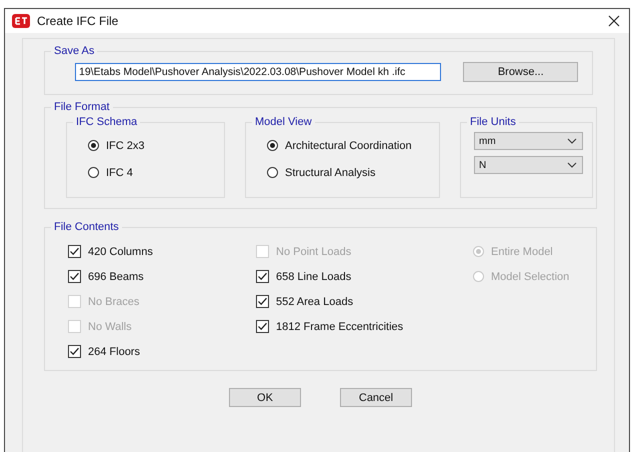  What do you see at coordinates (258, 72) in the screenshot?
I see `file-path-field: 19\Etabs Model\Pushover Analysis\2022.03.08\Pushover Model kh .ifc` at bounding box center [258, 72].